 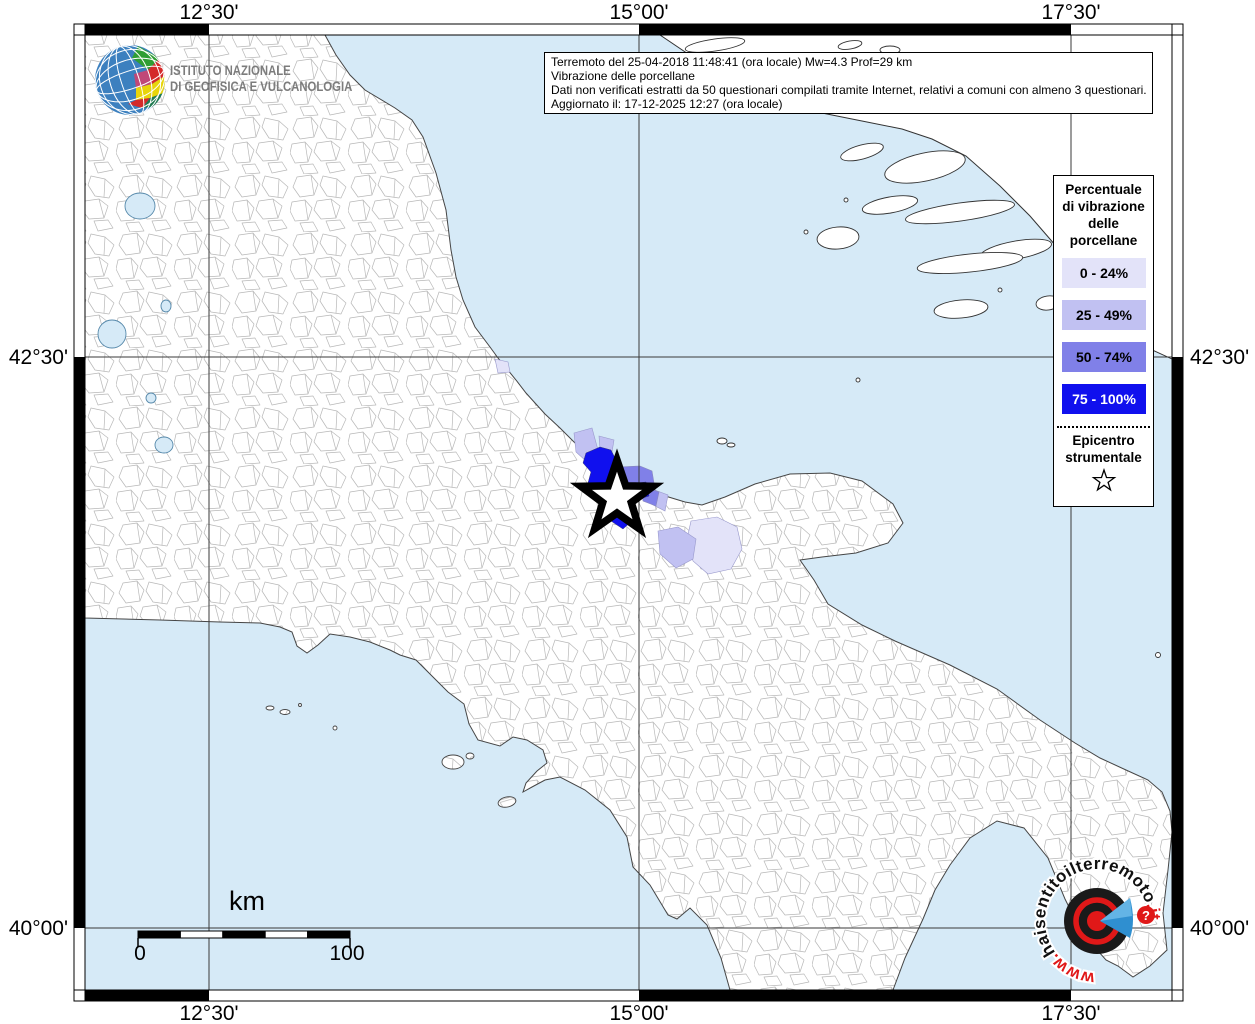 I want to click on axis-left-42-30: 42°30', so click(x=38, y=357).